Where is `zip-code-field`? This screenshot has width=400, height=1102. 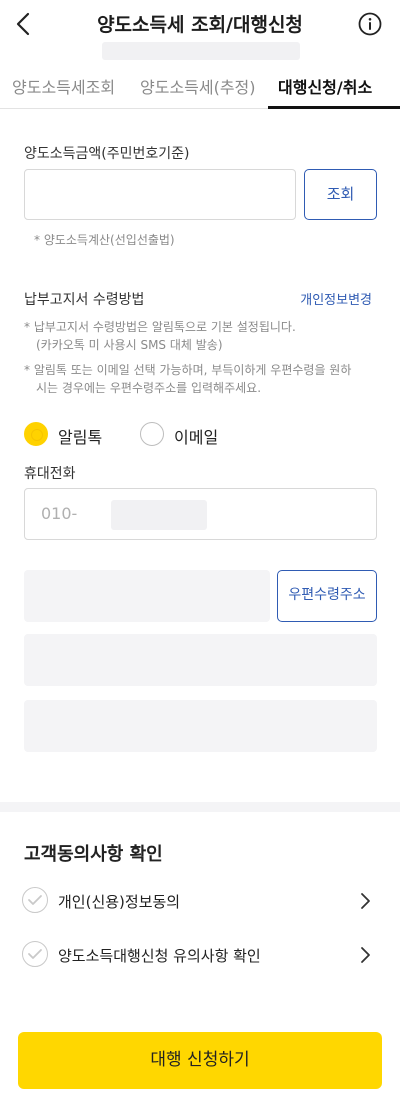 zip-code-field is located at coordinates (147, 596).